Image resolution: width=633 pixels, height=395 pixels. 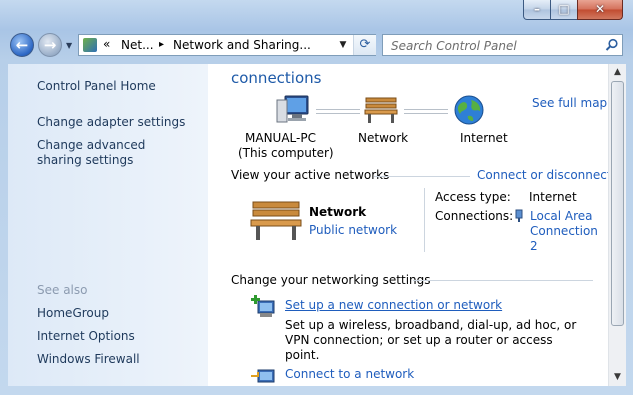 What do you see at coordinates (364, 45) in the screenshot?
I see `refresh-button: ⟳` at bounding box center [364, 45].